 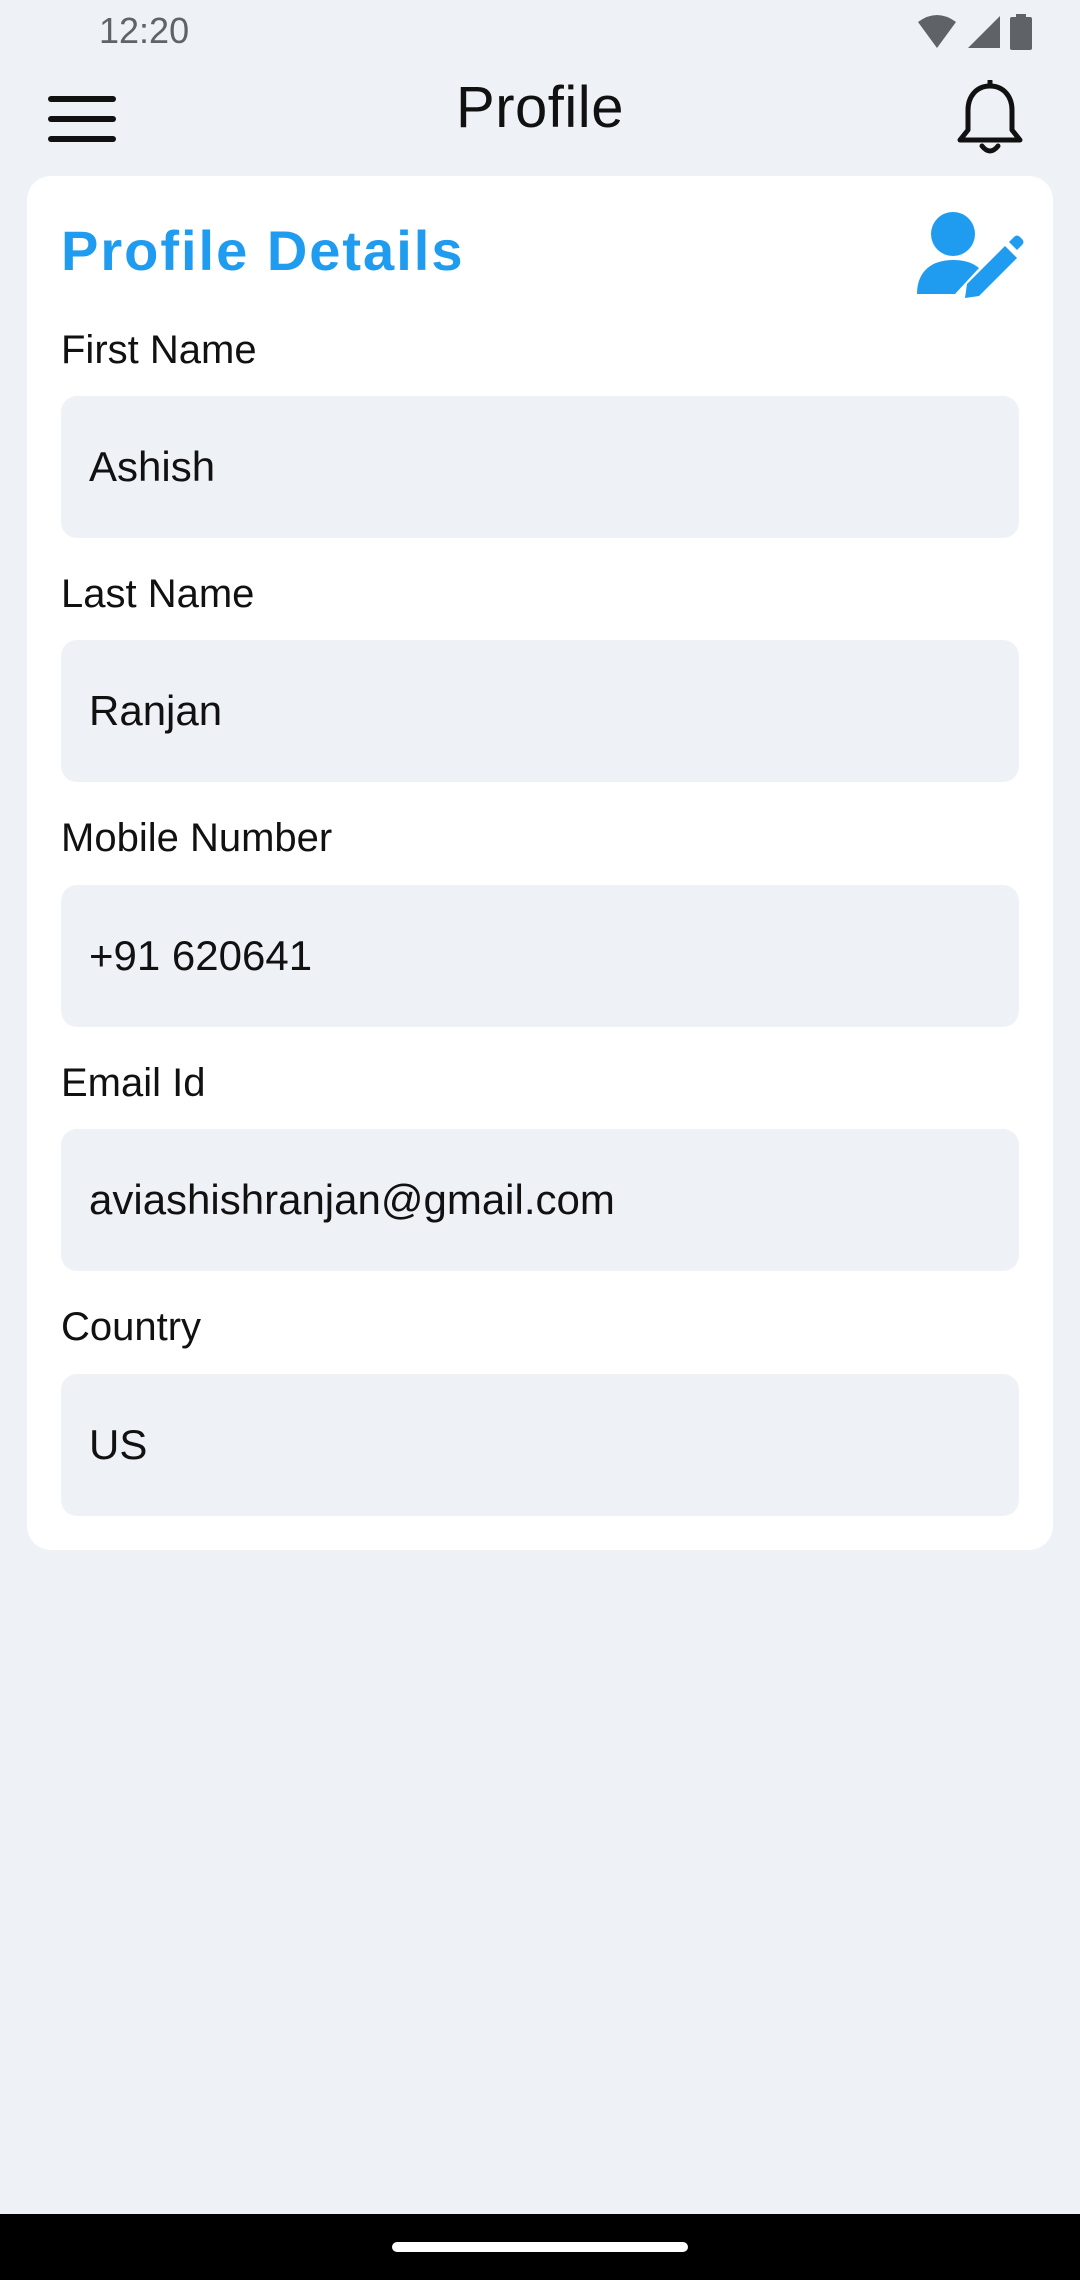 What do you see at coordinates (540, 1445) in the screenshot?
I see `country-field: US` at bounding box center [540, 1445].